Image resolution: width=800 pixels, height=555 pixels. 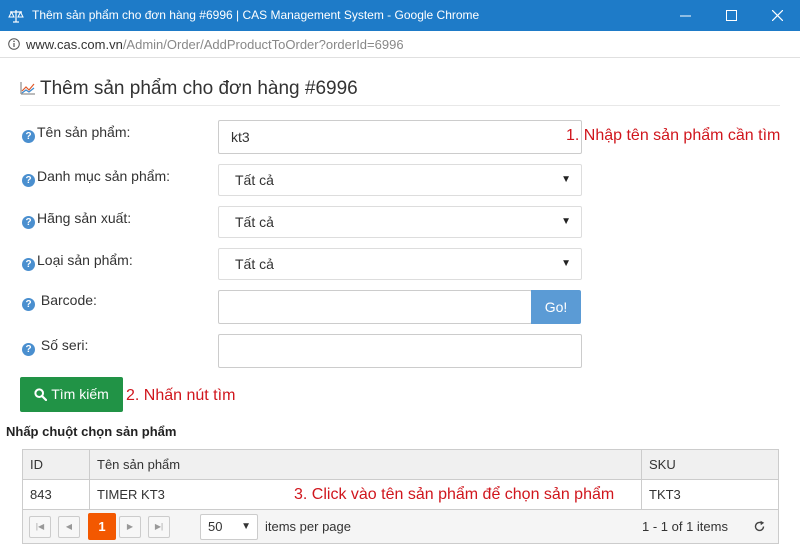 I want to click on grid-header: ID Tên sản phẩm SKU, so click(x=400, y=465).